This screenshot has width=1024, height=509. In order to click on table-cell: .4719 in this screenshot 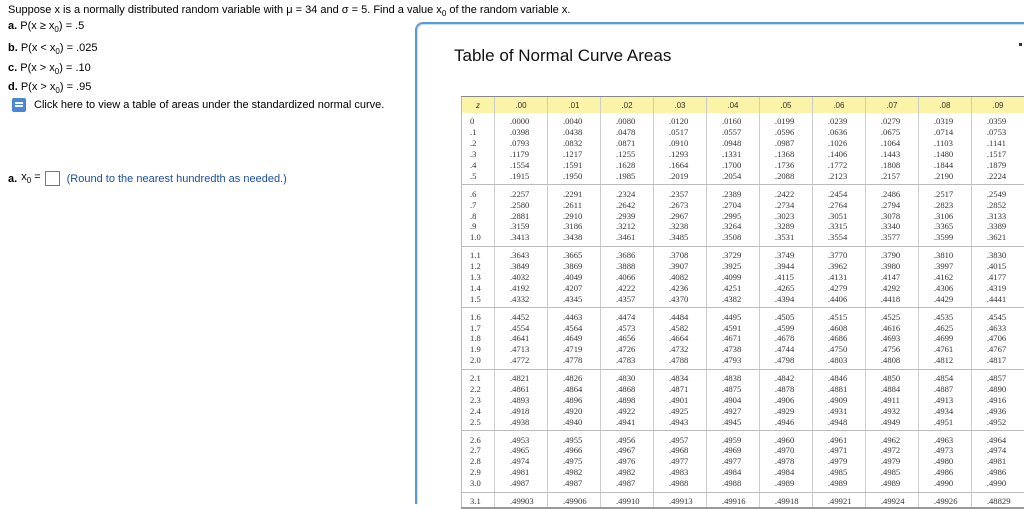, I will do `click(573, 349)`.